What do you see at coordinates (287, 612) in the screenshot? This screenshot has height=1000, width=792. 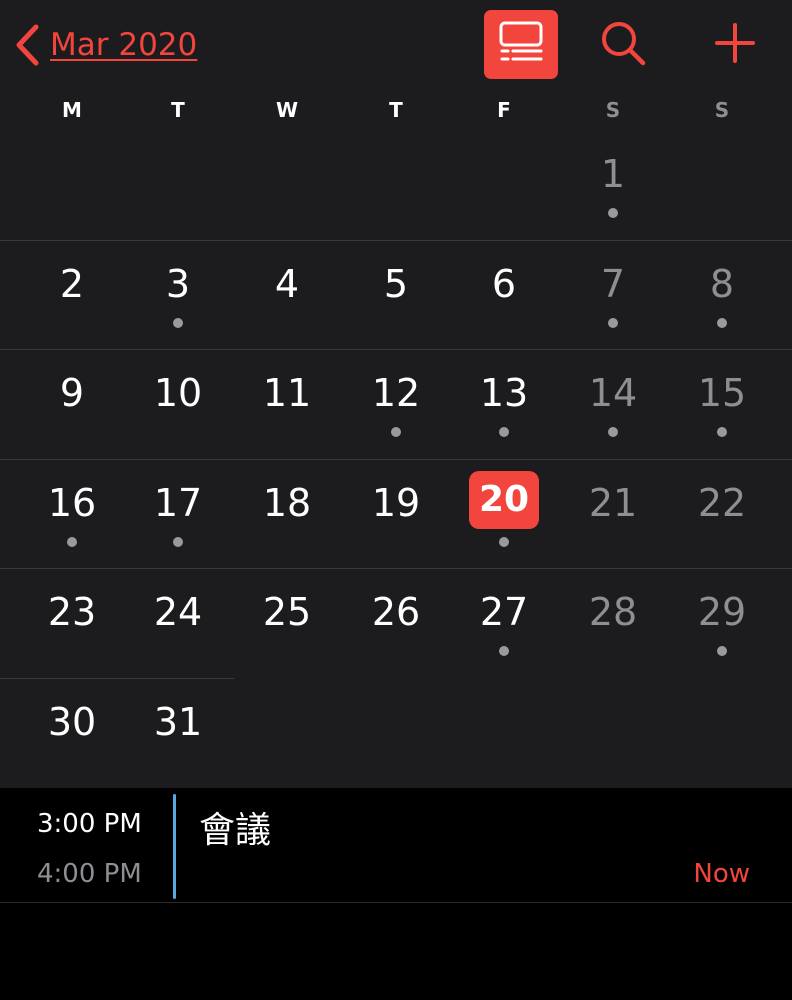 I see `day-number: 25` at bounding box center [287, 612].